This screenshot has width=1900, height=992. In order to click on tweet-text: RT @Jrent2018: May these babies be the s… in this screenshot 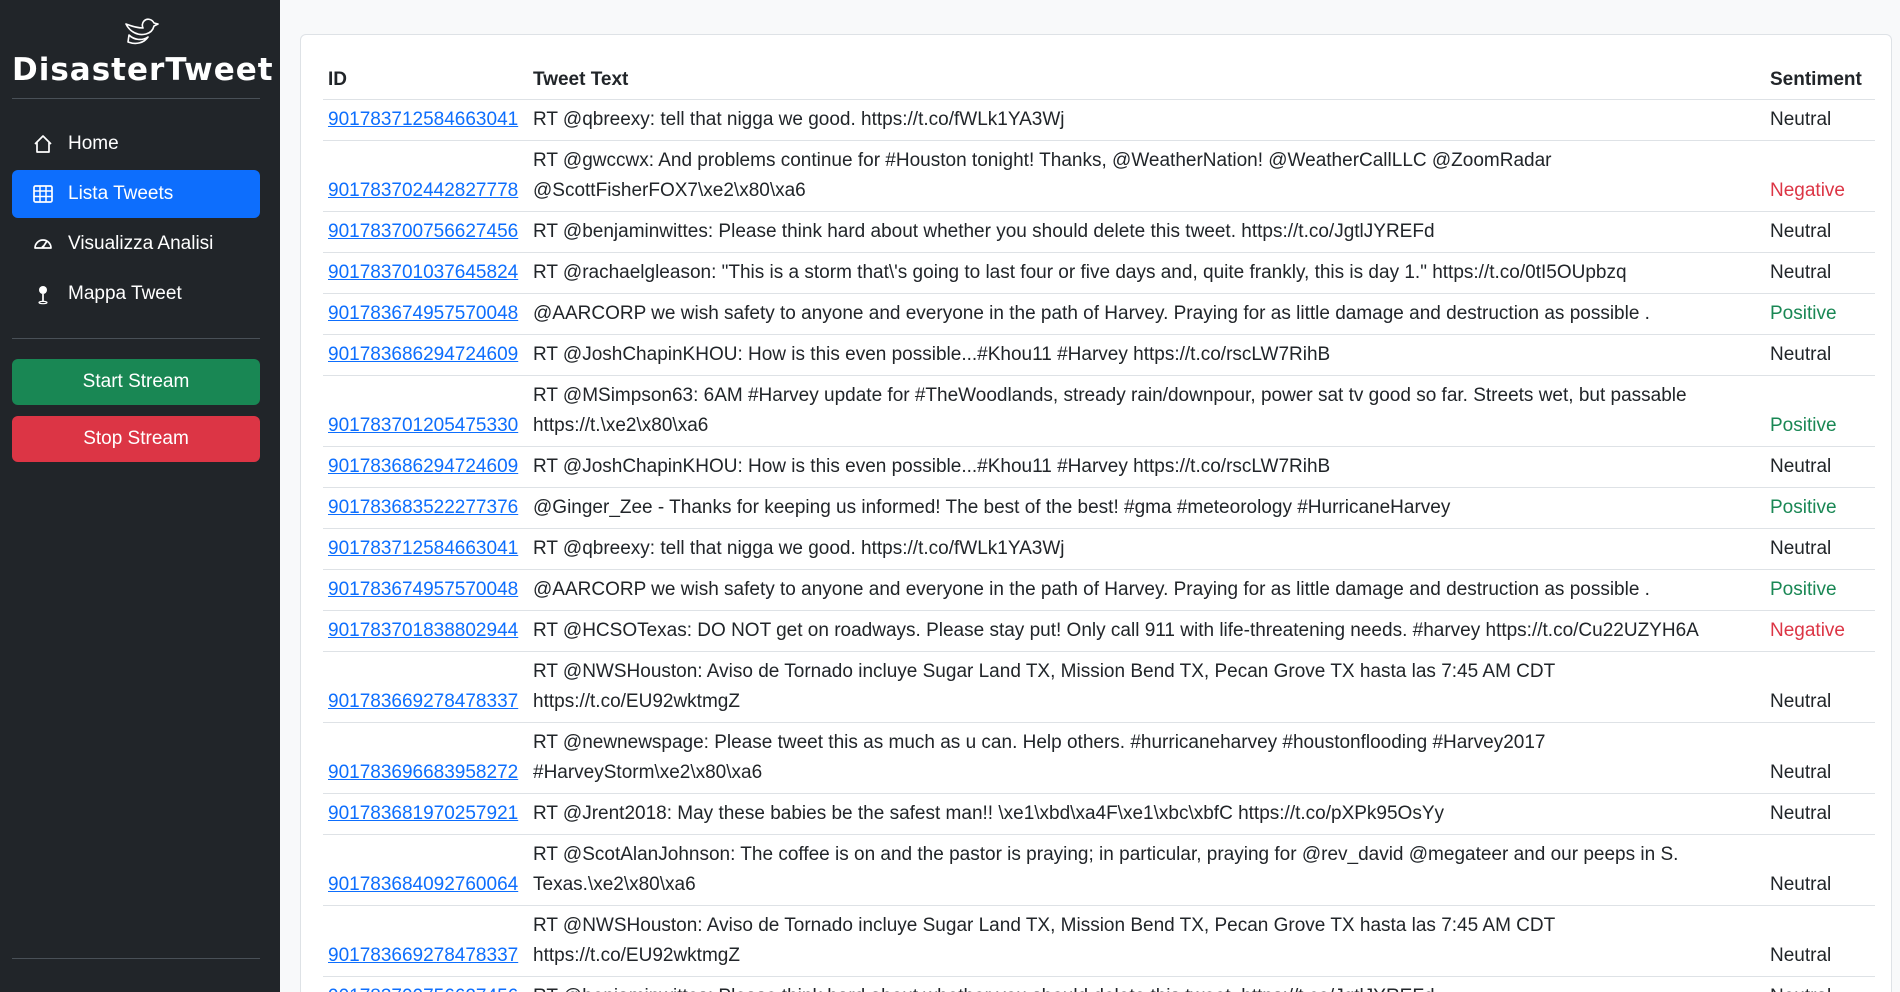, I will do `click(1146, 814)`.